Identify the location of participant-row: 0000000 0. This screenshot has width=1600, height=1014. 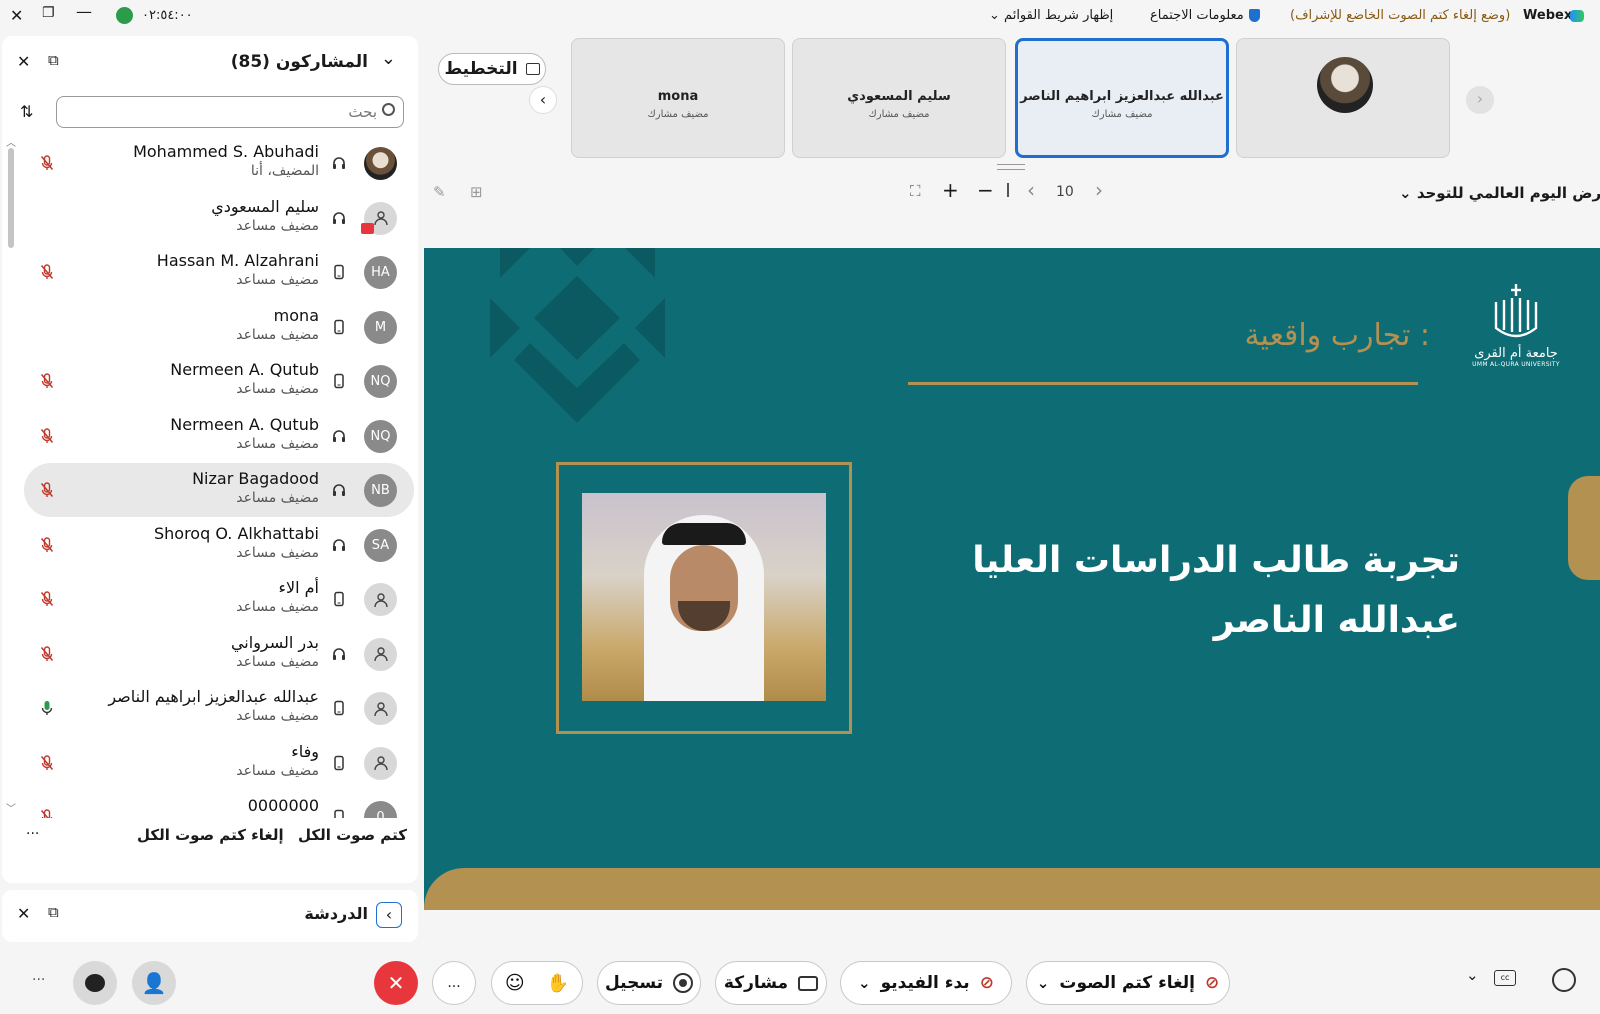
(219, 804).